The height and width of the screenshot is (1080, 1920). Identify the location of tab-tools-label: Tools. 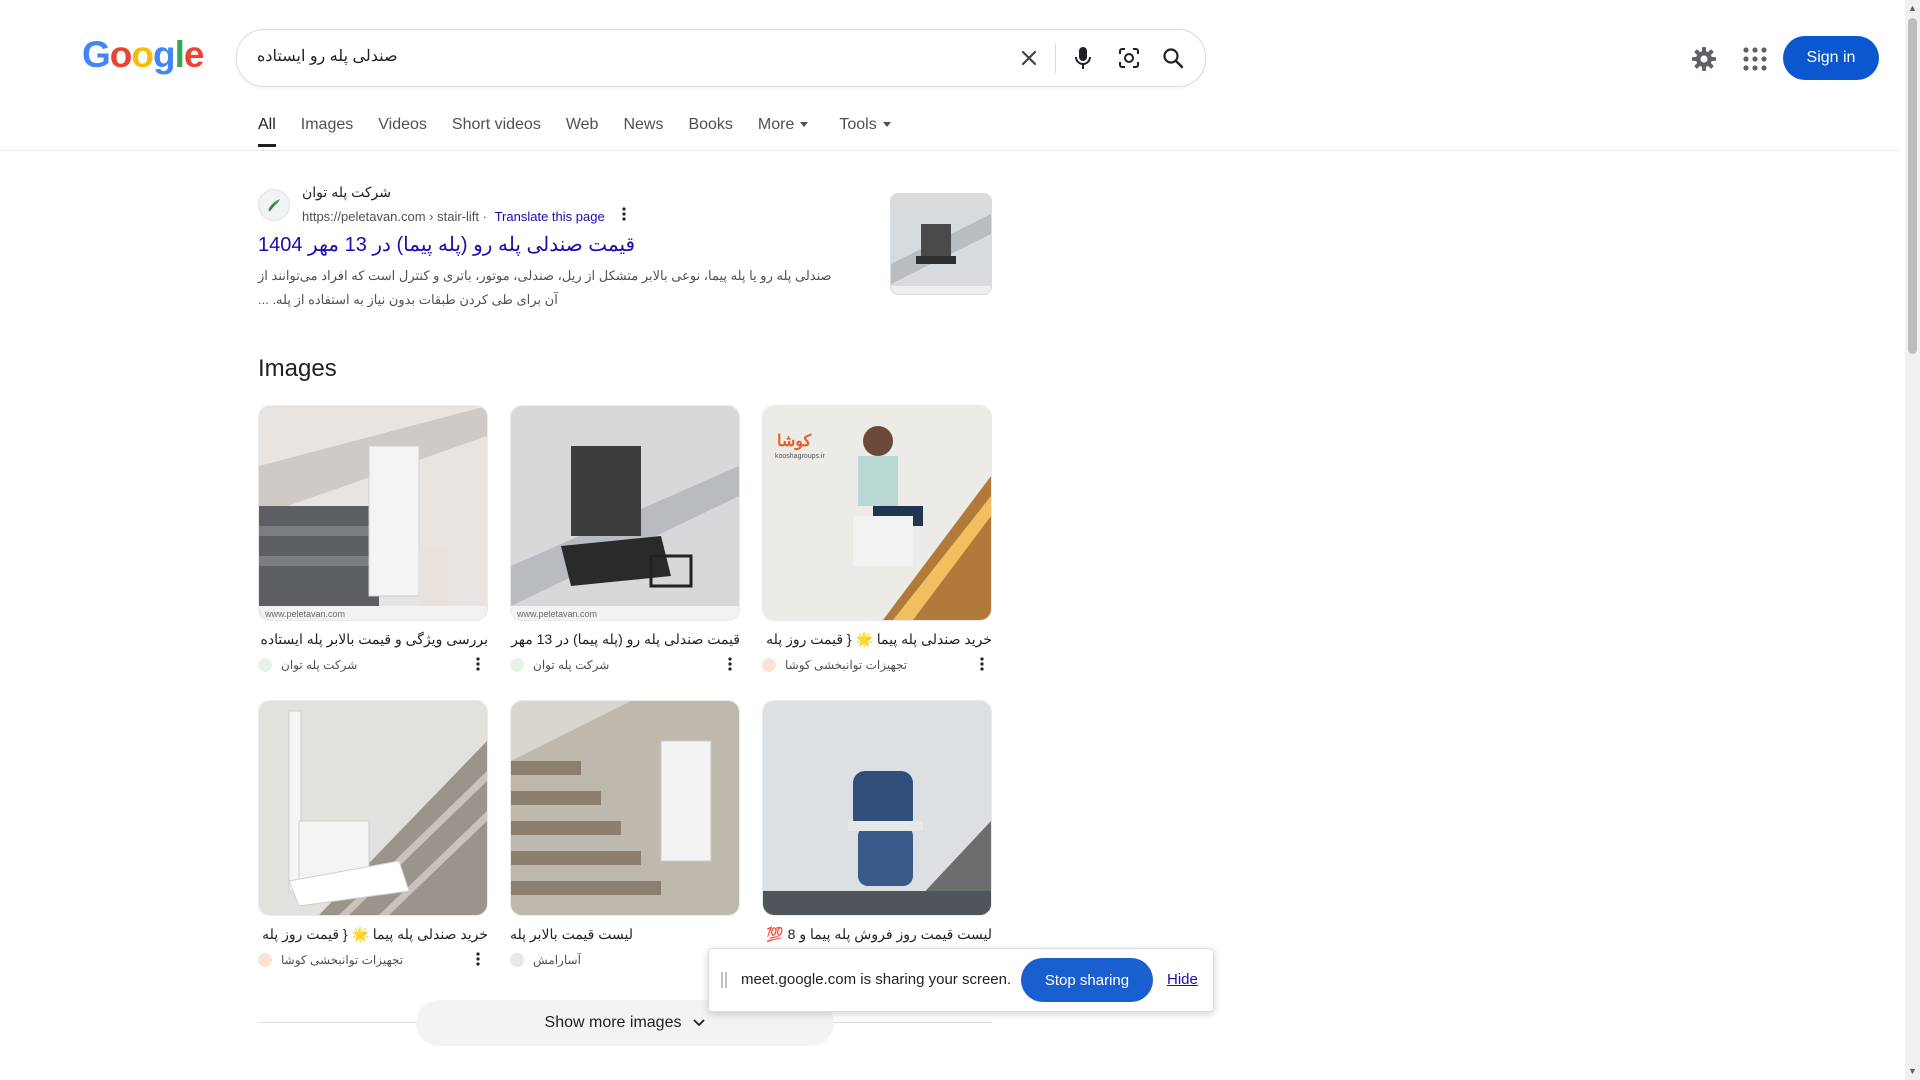
(858, 124).